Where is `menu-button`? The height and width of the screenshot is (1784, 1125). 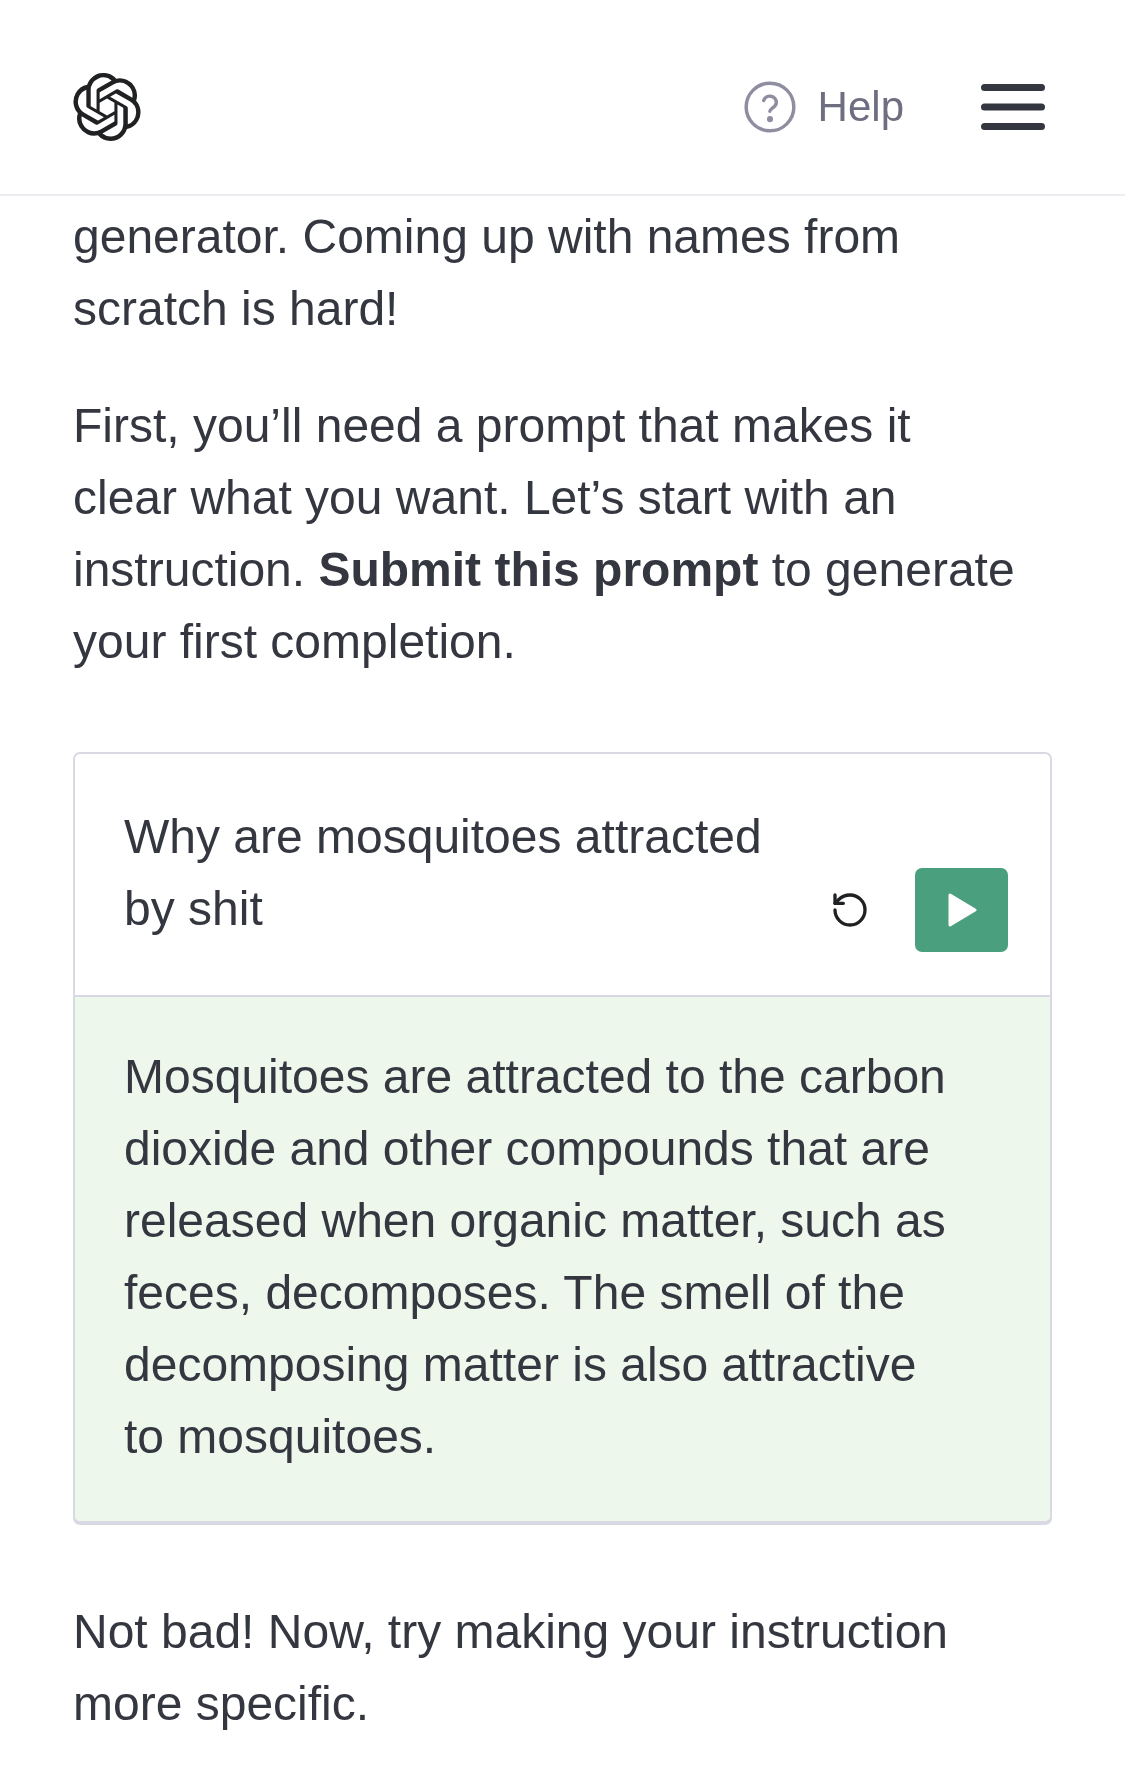 menu-button is located at coordinates (1013, 107).